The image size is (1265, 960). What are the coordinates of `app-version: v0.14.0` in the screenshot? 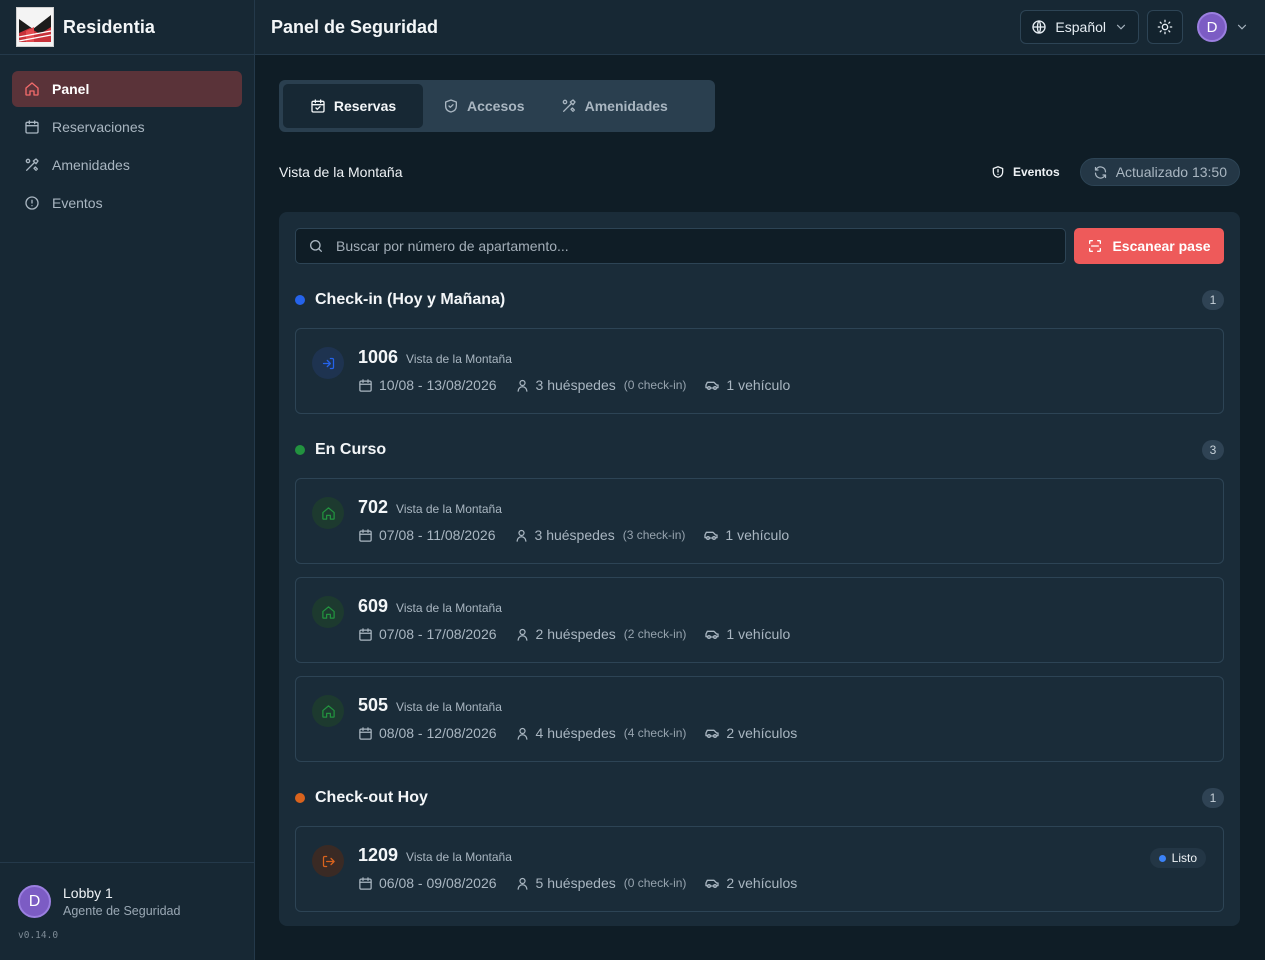 It's located at (38, 935).